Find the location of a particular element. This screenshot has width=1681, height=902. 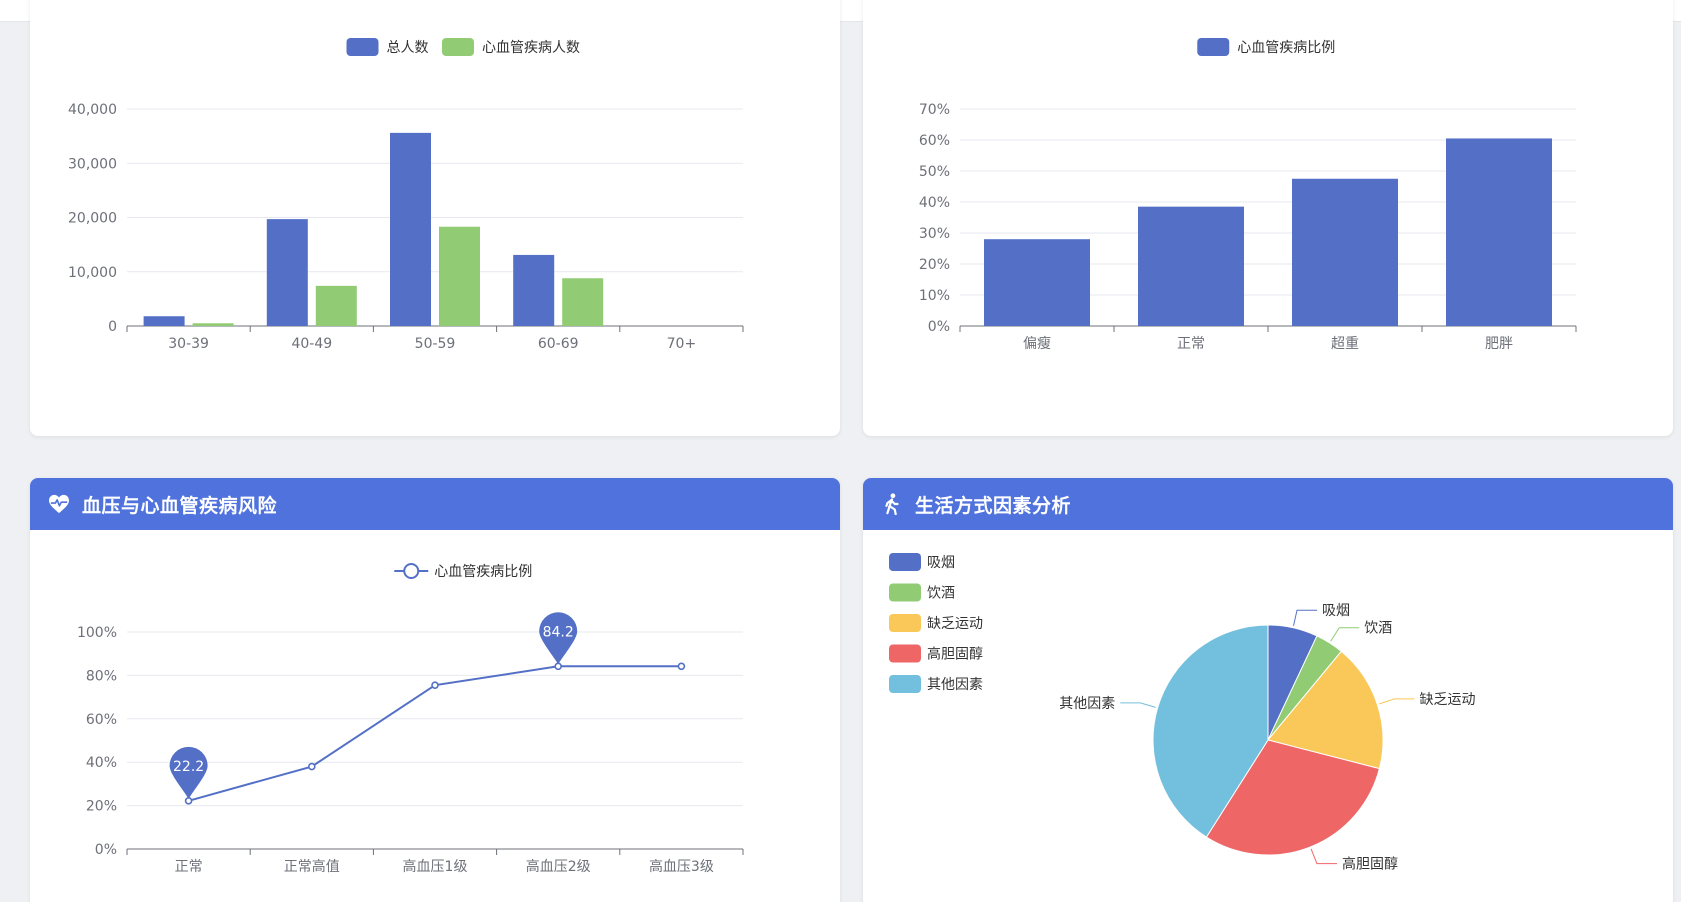

heart-pulse-icon is located at coordinates (59, 504).